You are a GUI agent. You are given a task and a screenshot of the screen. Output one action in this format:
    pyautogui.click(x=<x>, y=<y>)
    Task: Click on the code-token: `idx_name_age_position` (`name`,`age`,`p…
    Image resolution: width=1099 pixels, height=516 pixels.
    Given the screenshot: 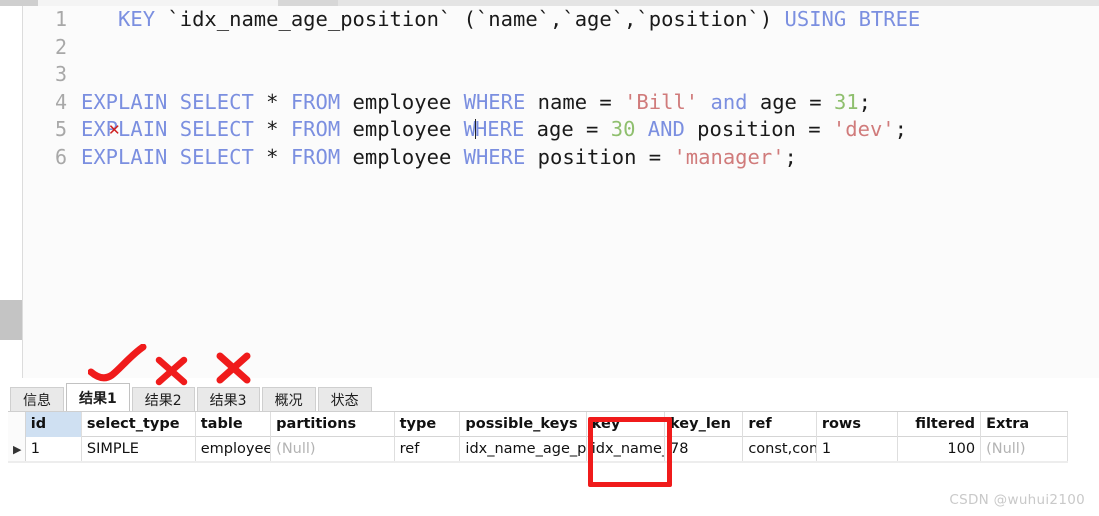 What is the action you would take?
    pyautogui.click(x=470, y=19)
    